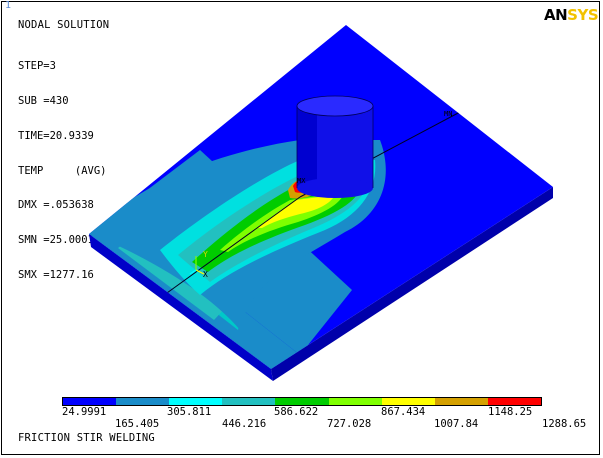 Image resolution: width=603 pixels, height=458 pixels. I want to click on contour-legend, so click(302, 401).